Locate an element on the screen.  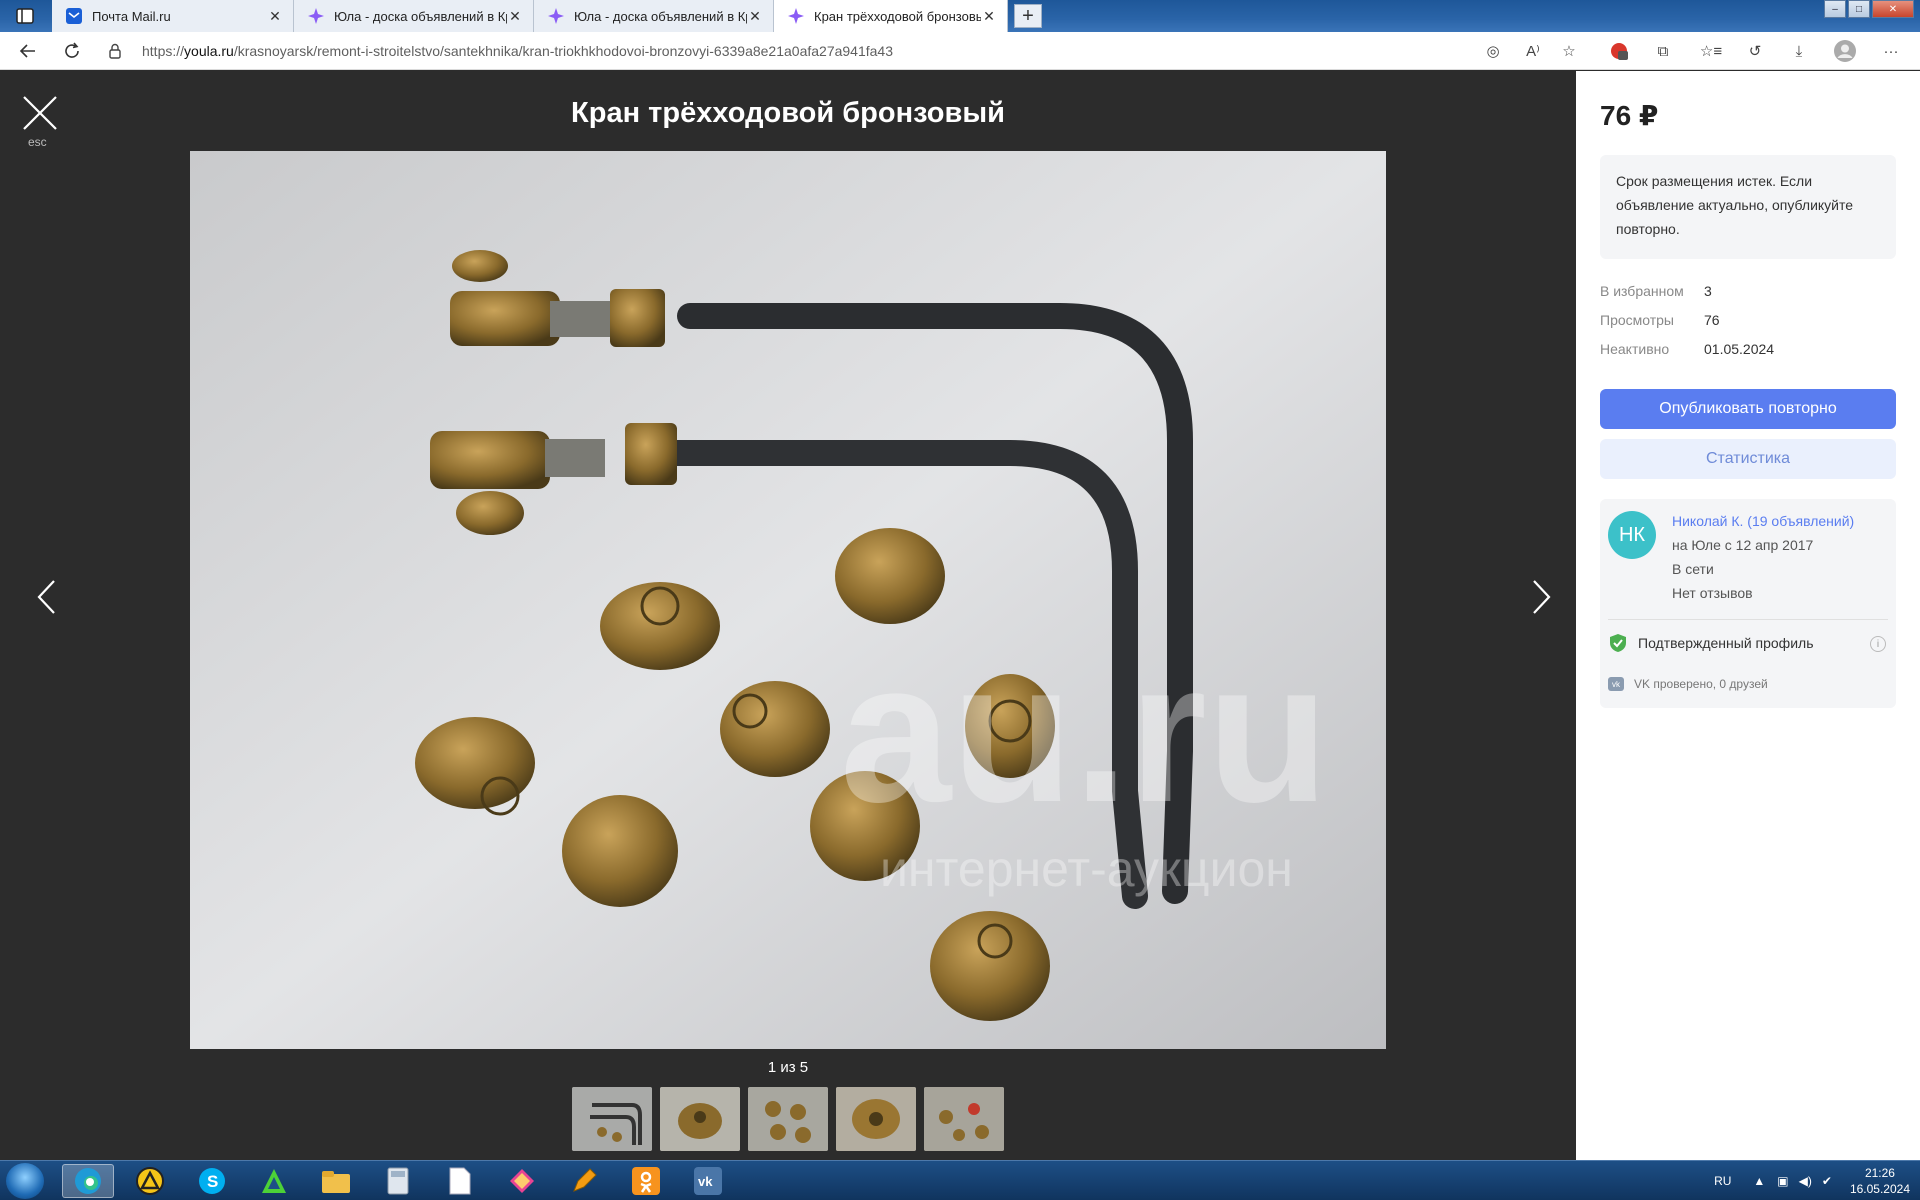
watermark-subtitle: интернет-аукцион is located at coordinates (1086, 869).